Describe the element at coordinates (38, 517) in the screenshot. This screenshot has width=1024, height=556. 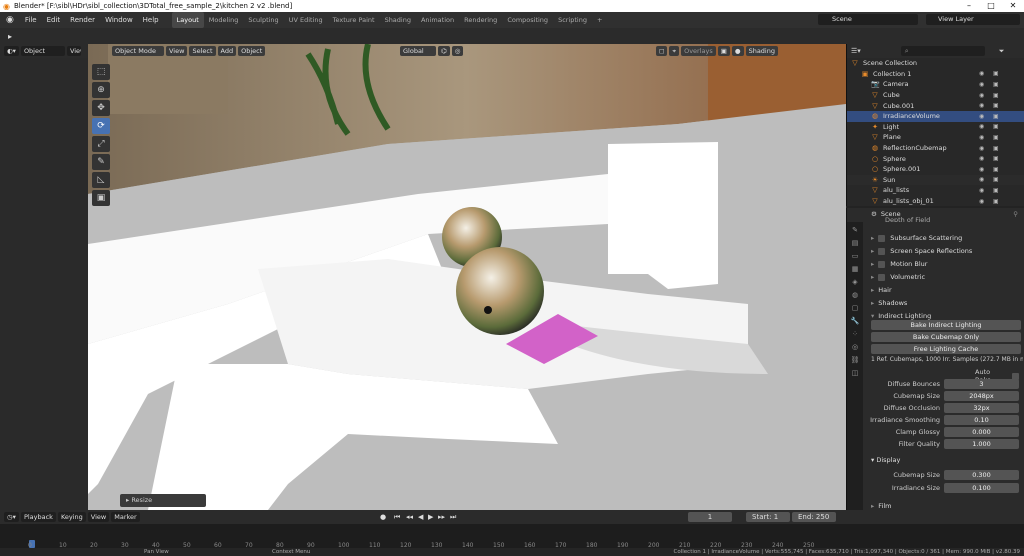
I see `playback-menu: Playback` at that location.